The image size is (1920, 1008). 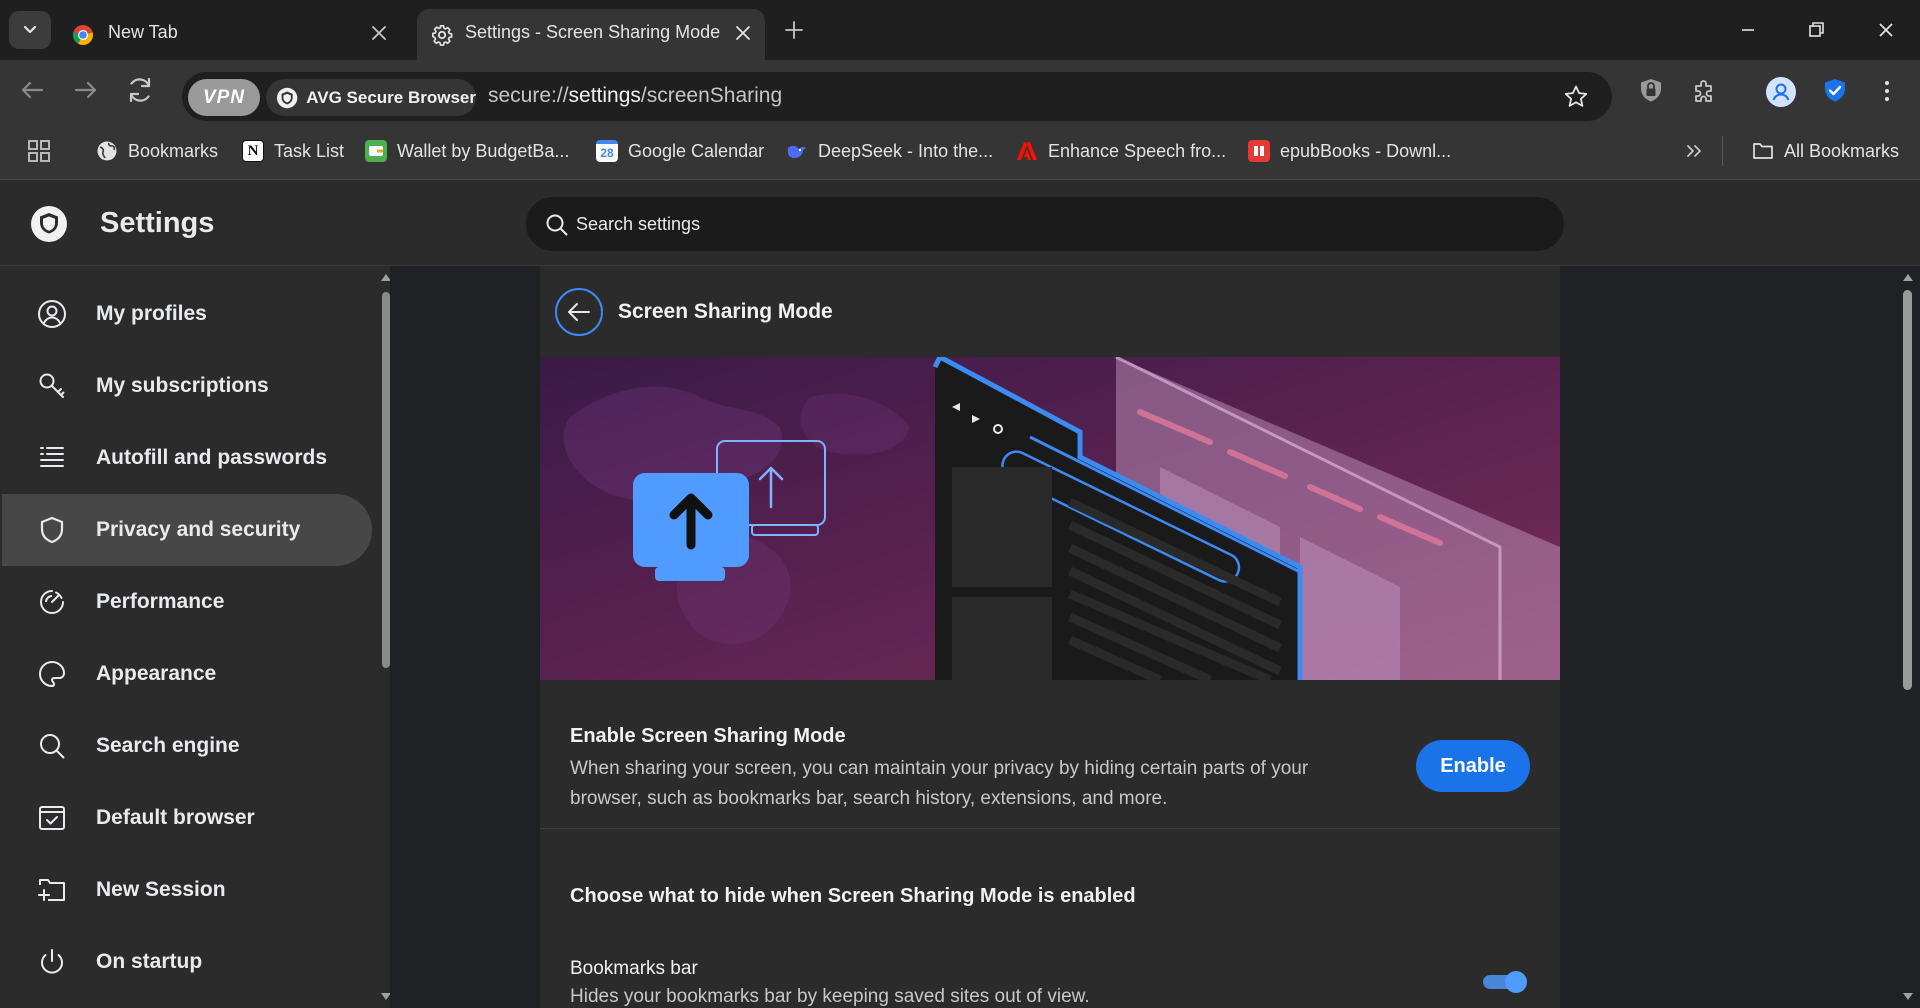 What do you see at coordinates (1908, 277) in the screenshot?
I see `scroll-up-arrow-icon` at bounding box center [1908, 277].